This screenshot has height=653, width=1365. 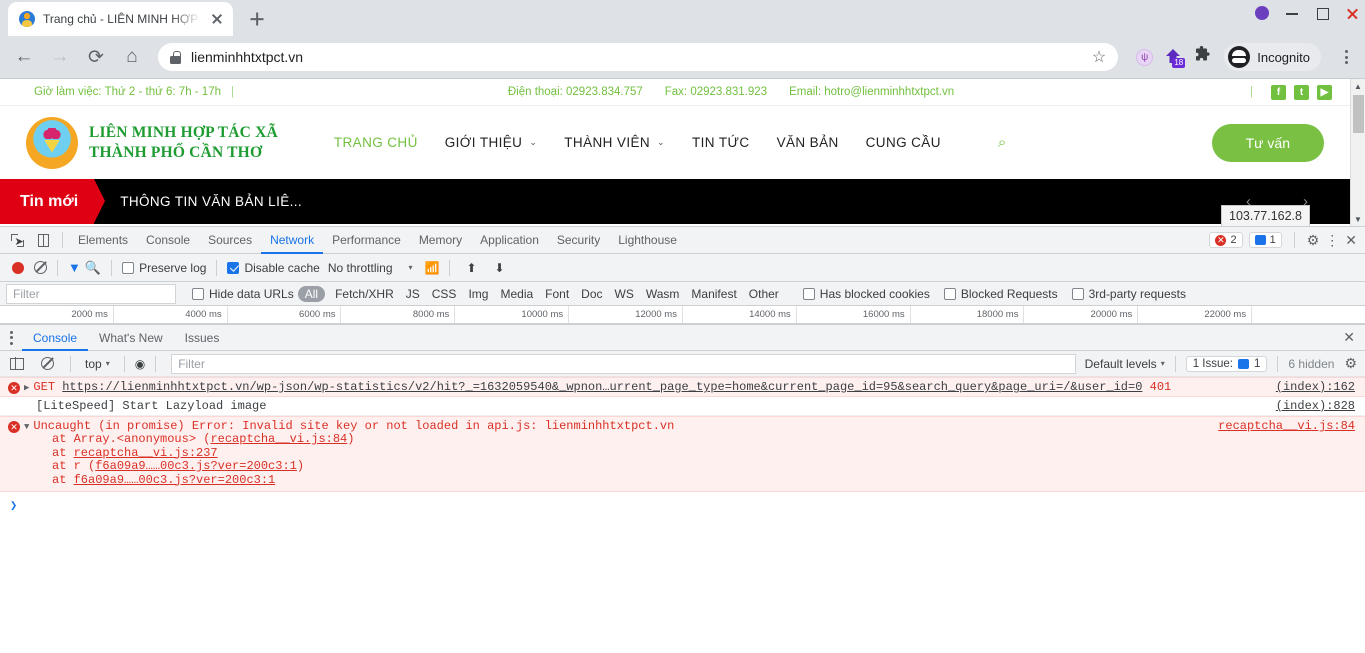 I want to click on preserve-log-checkbox: Preserve log, so click(x=164, y=268).